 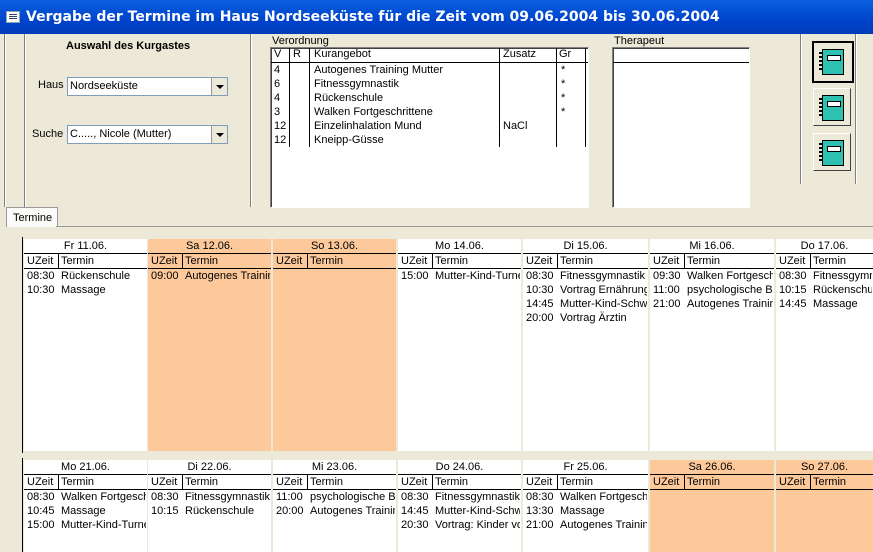 I want to click on col-r: R, so click(x=297, y=54).